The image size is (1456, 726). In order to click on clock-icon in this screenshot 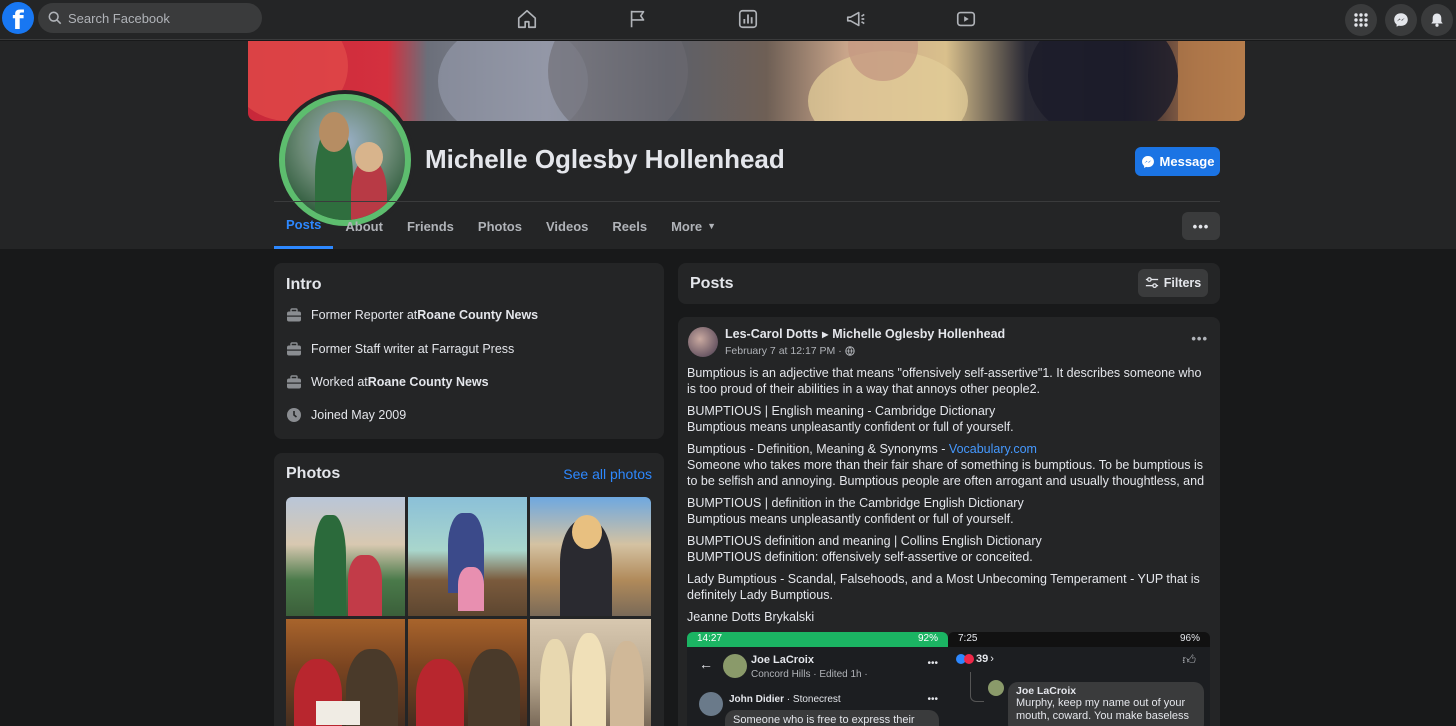, I will do `click(294, 415)`.